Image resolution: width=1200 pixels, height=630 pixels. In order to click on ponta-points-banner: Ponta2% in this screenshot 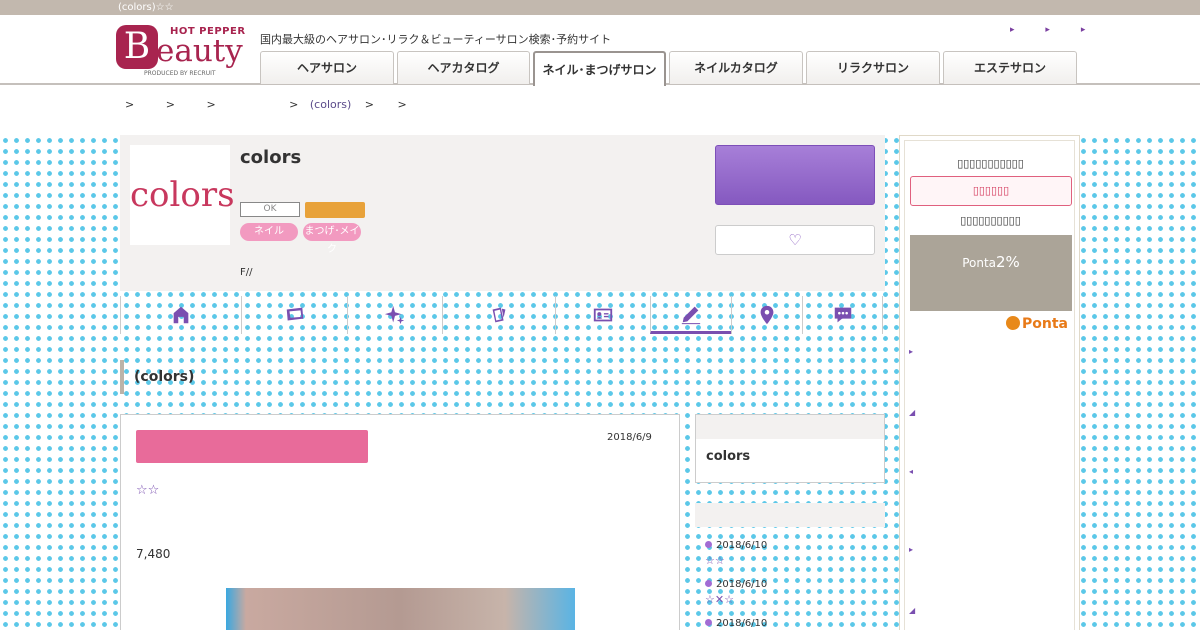, I will do `click(991, 273)`.